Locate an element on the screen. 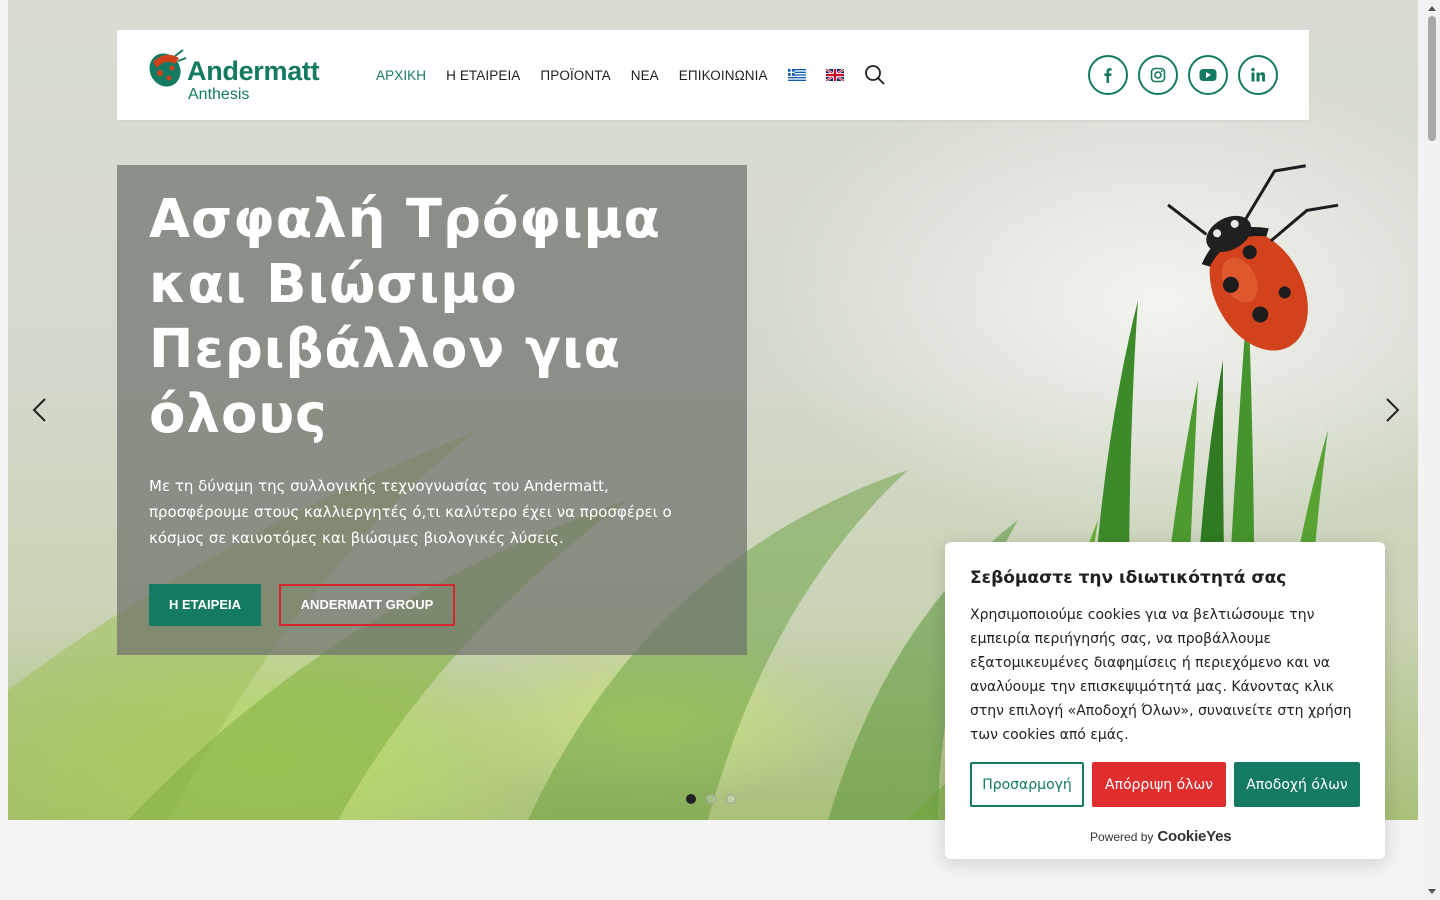 The height and width of the screenshot is (900, 1440). cookie-accept-all-button: Αποδοχή όλων is located at coordinates (1297, 784).